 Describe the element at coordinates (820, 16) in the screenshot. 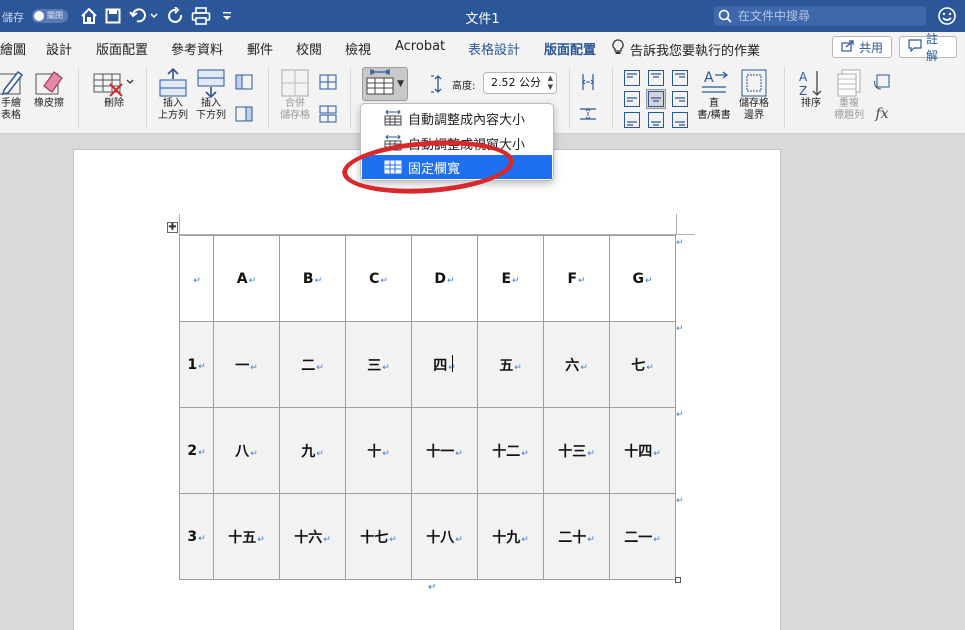

I see `search-input: 在文件中搜尋` at that location.